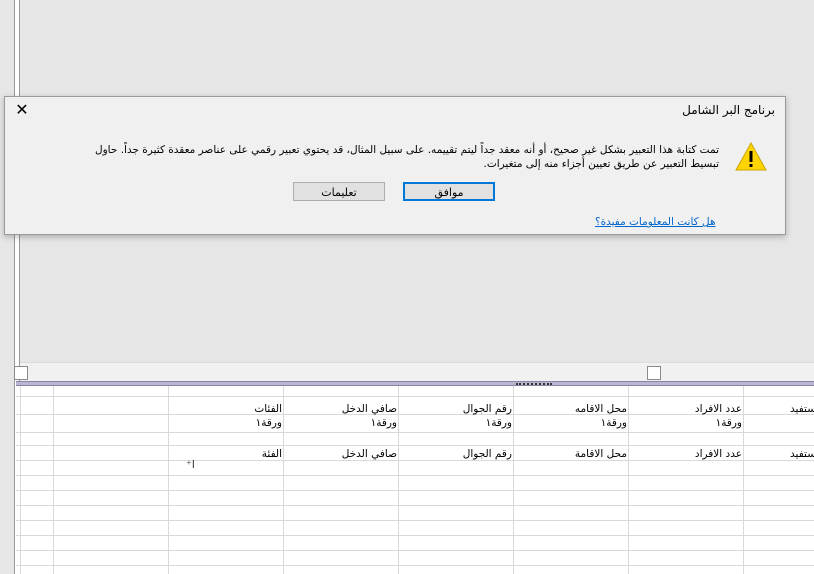  I want to click on text-cursor-icon: ⁺I, so click(191, 464).